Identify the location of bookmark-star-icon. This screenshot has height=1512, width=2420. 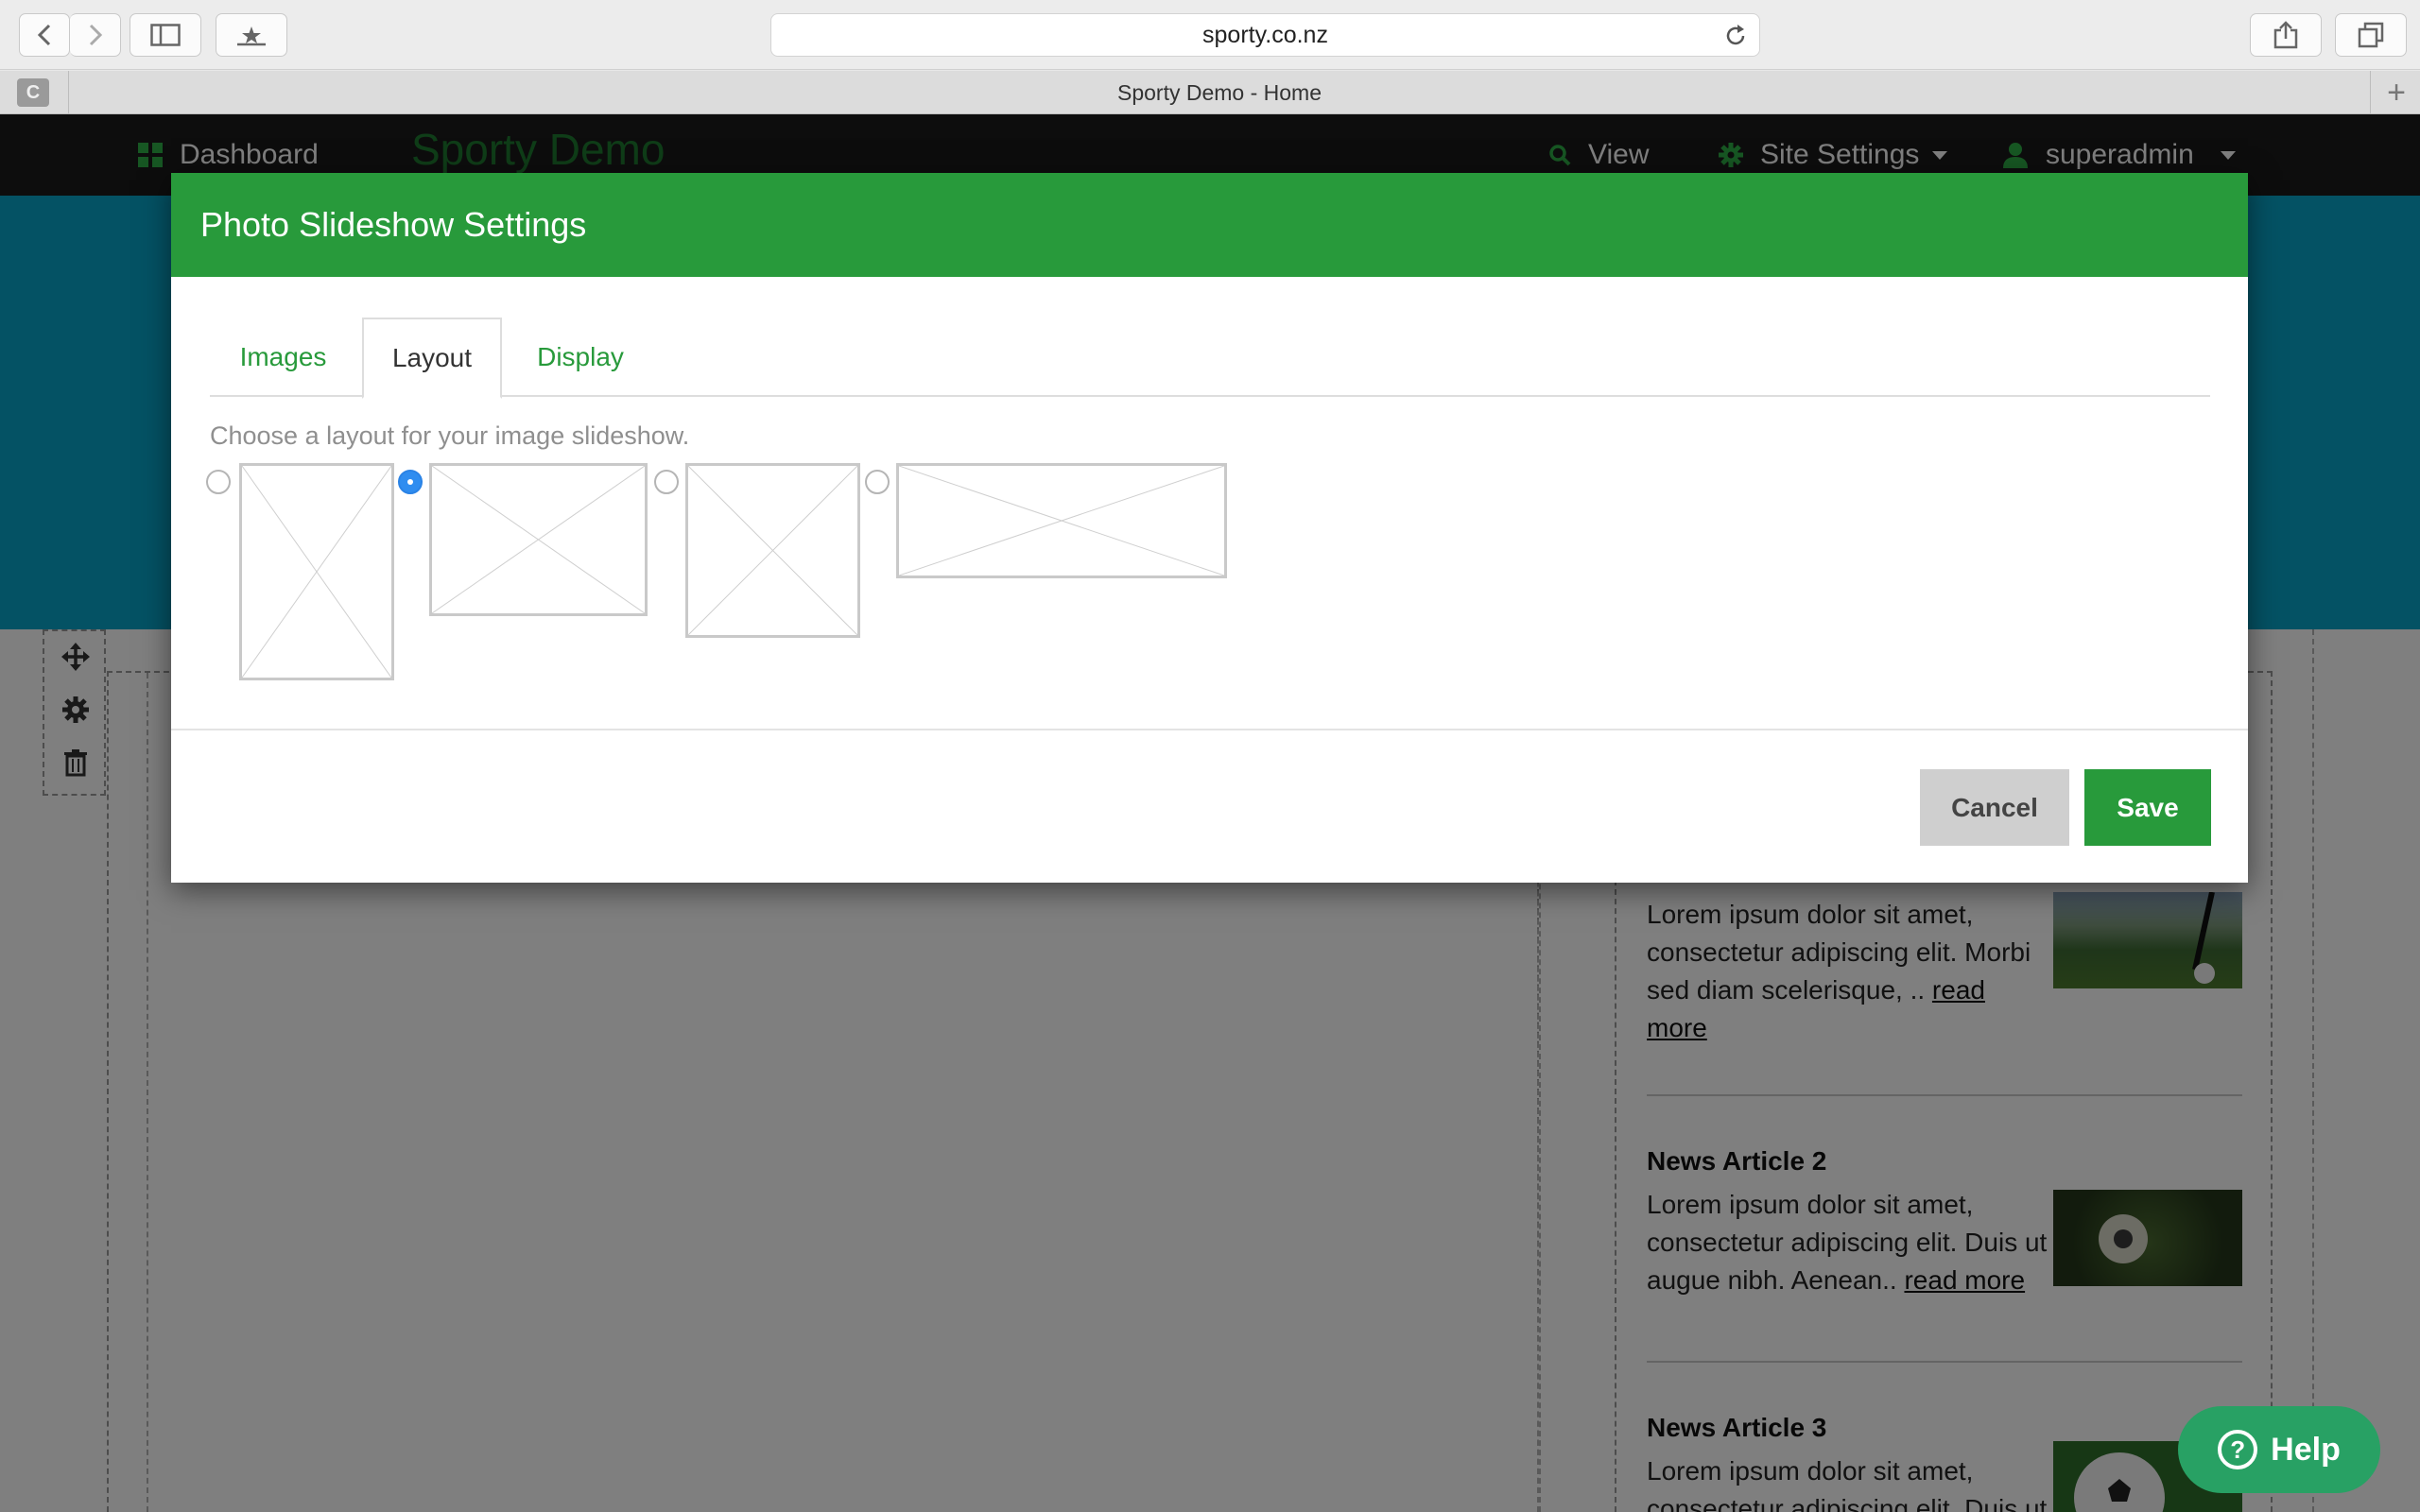
(251, 36).